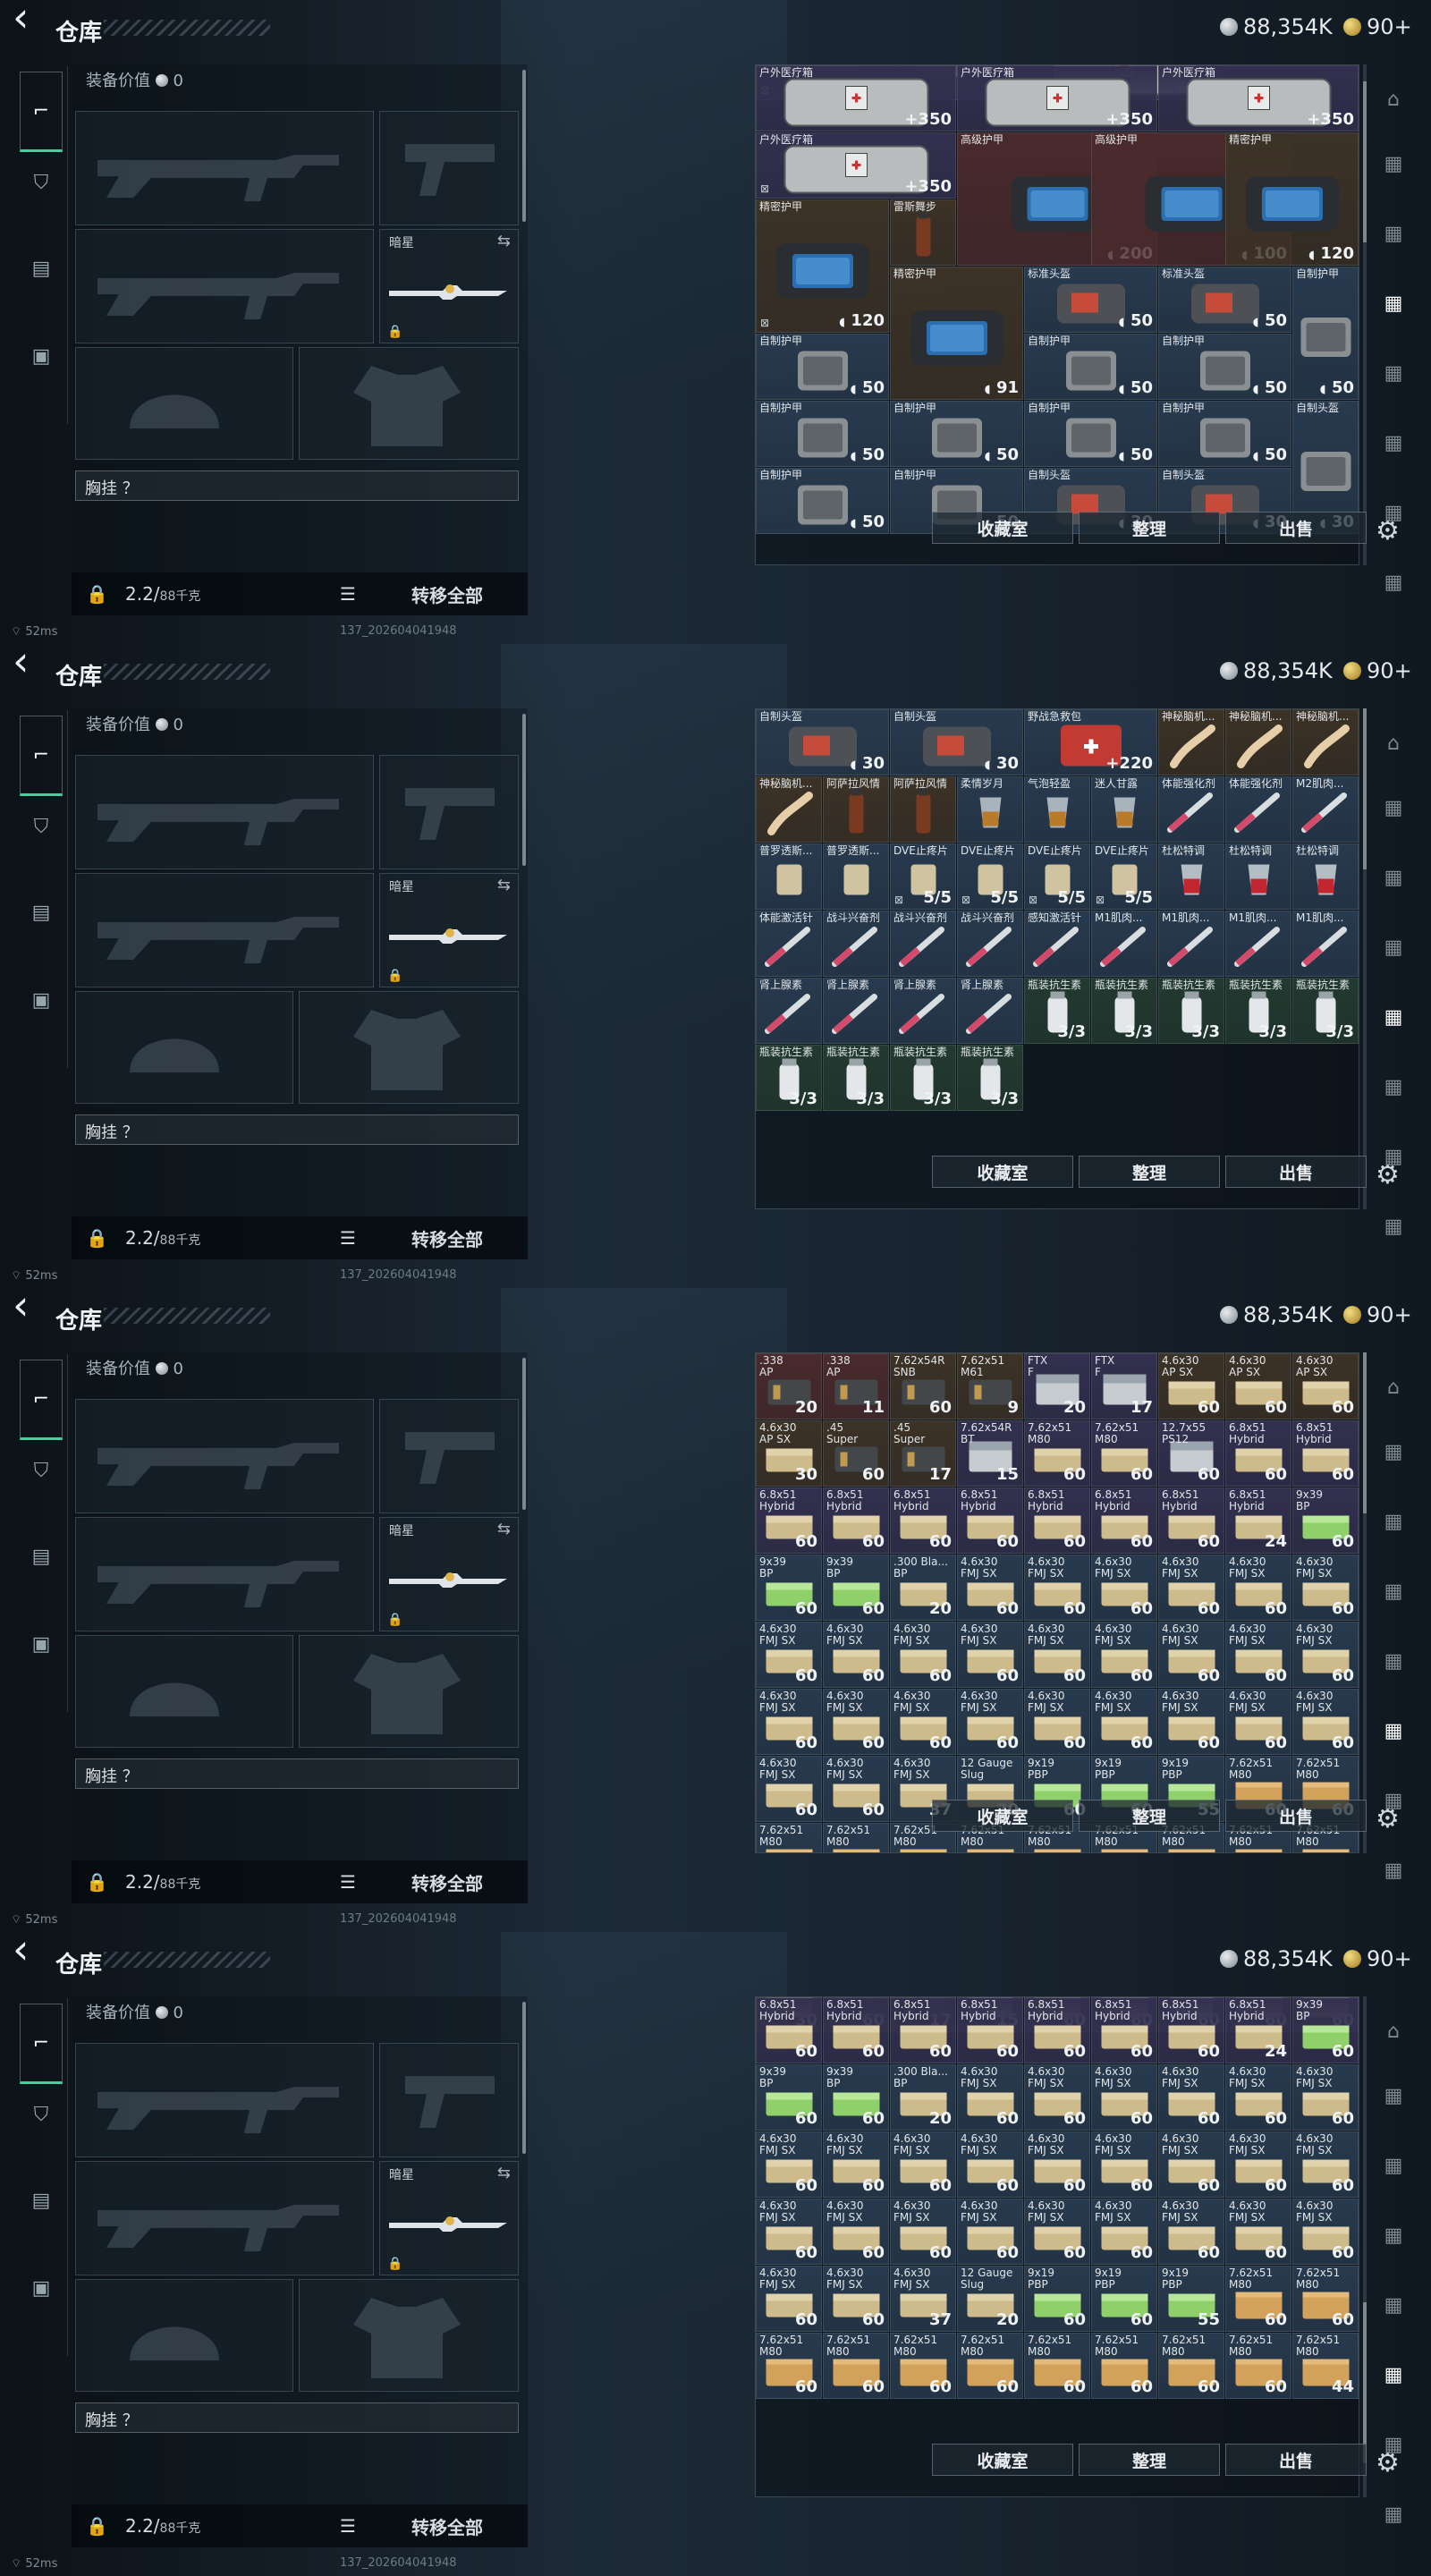 This screenshot has height=2576, width=1431. Describe the element at coordinates (789, 1386) in the screenshot. I see `inventory-item: .338 AP 20` at that location.